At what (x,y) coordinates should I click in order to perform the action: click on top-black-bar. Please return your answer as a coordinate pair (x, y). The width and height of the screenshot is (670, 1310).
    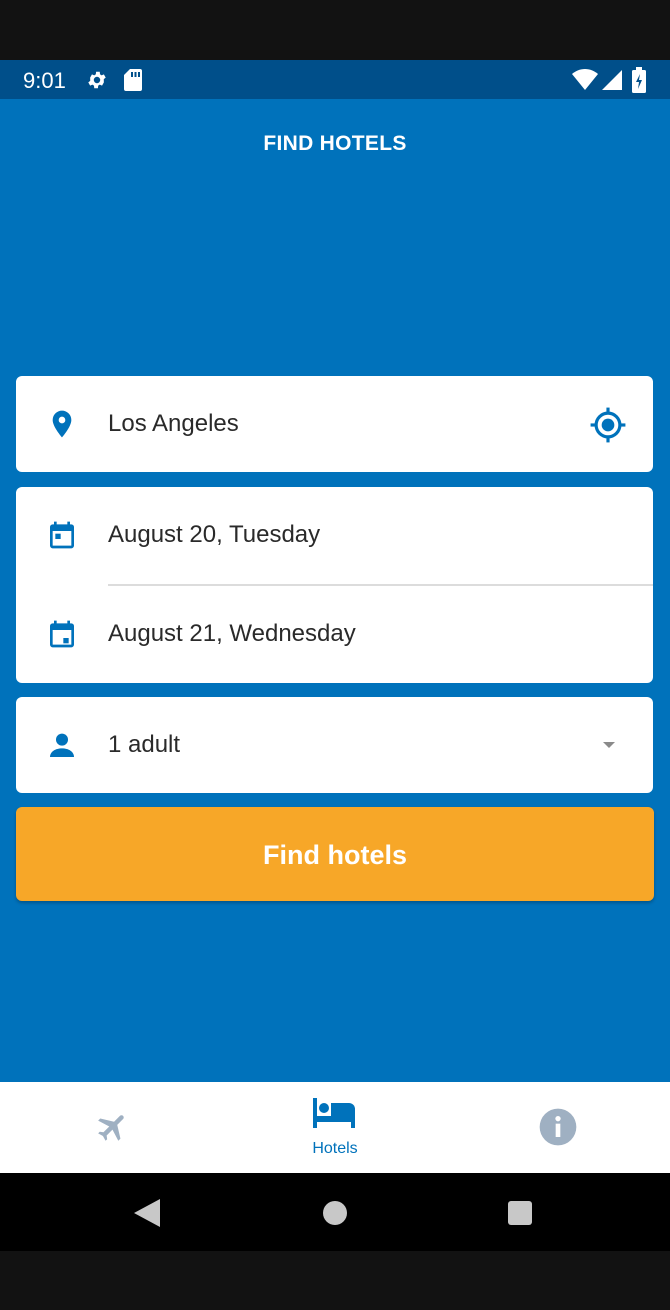
    Looking at the image, I should click on (335, 30).